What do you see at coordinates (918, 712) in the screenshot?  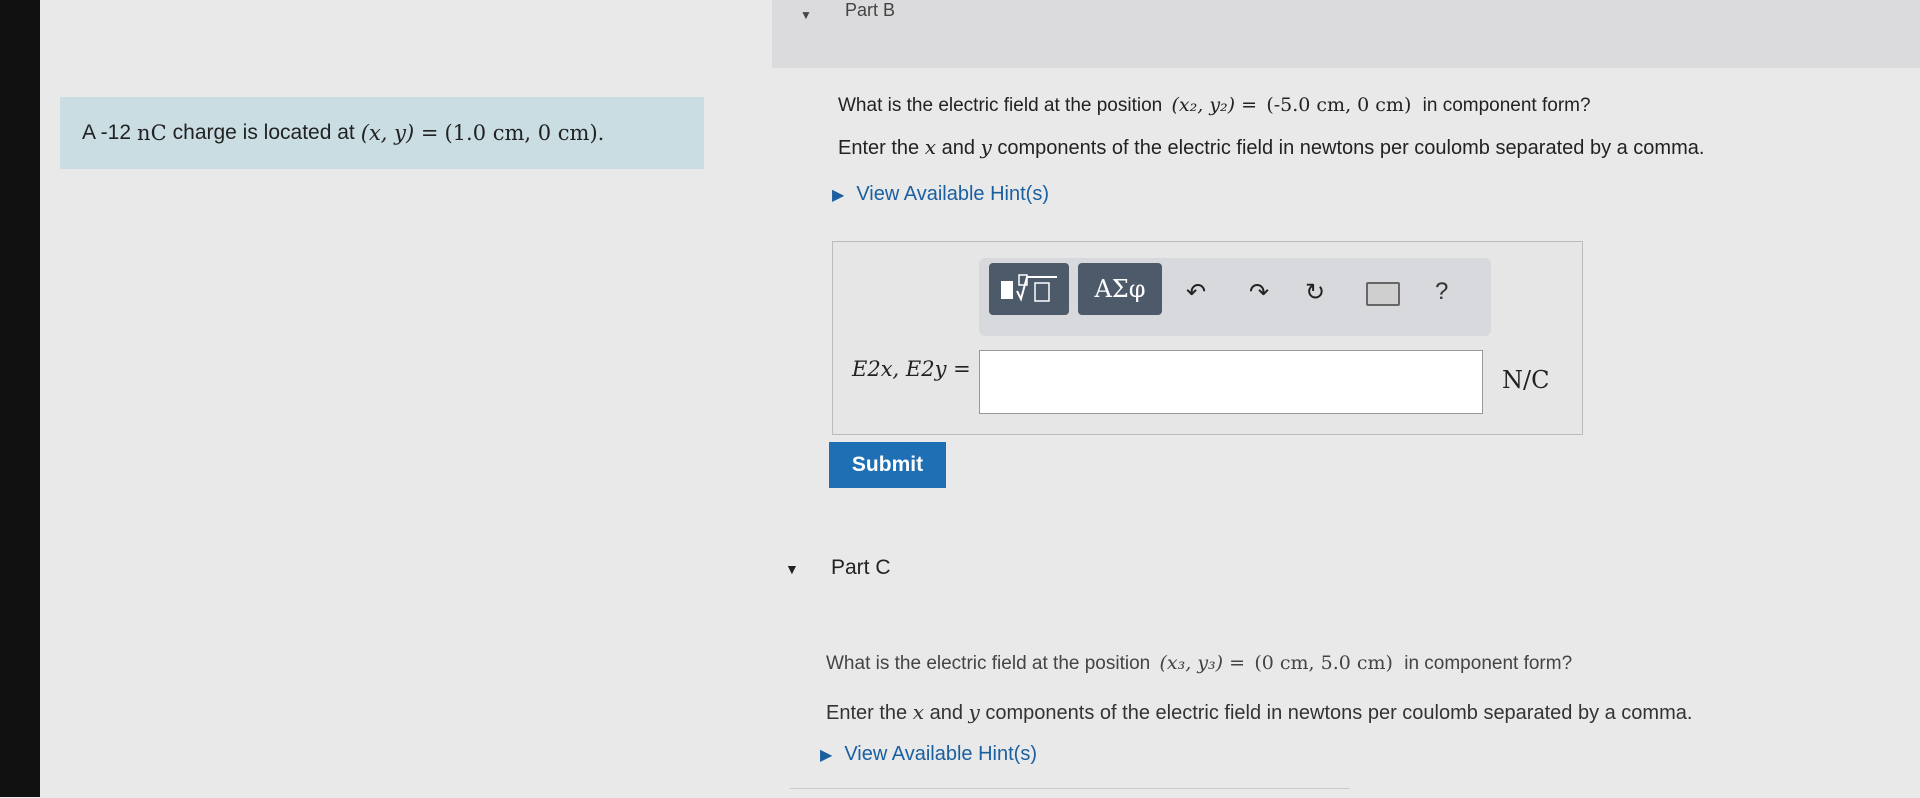 I see `part-c-instruction-x: x` at bounding box center [918, 712].